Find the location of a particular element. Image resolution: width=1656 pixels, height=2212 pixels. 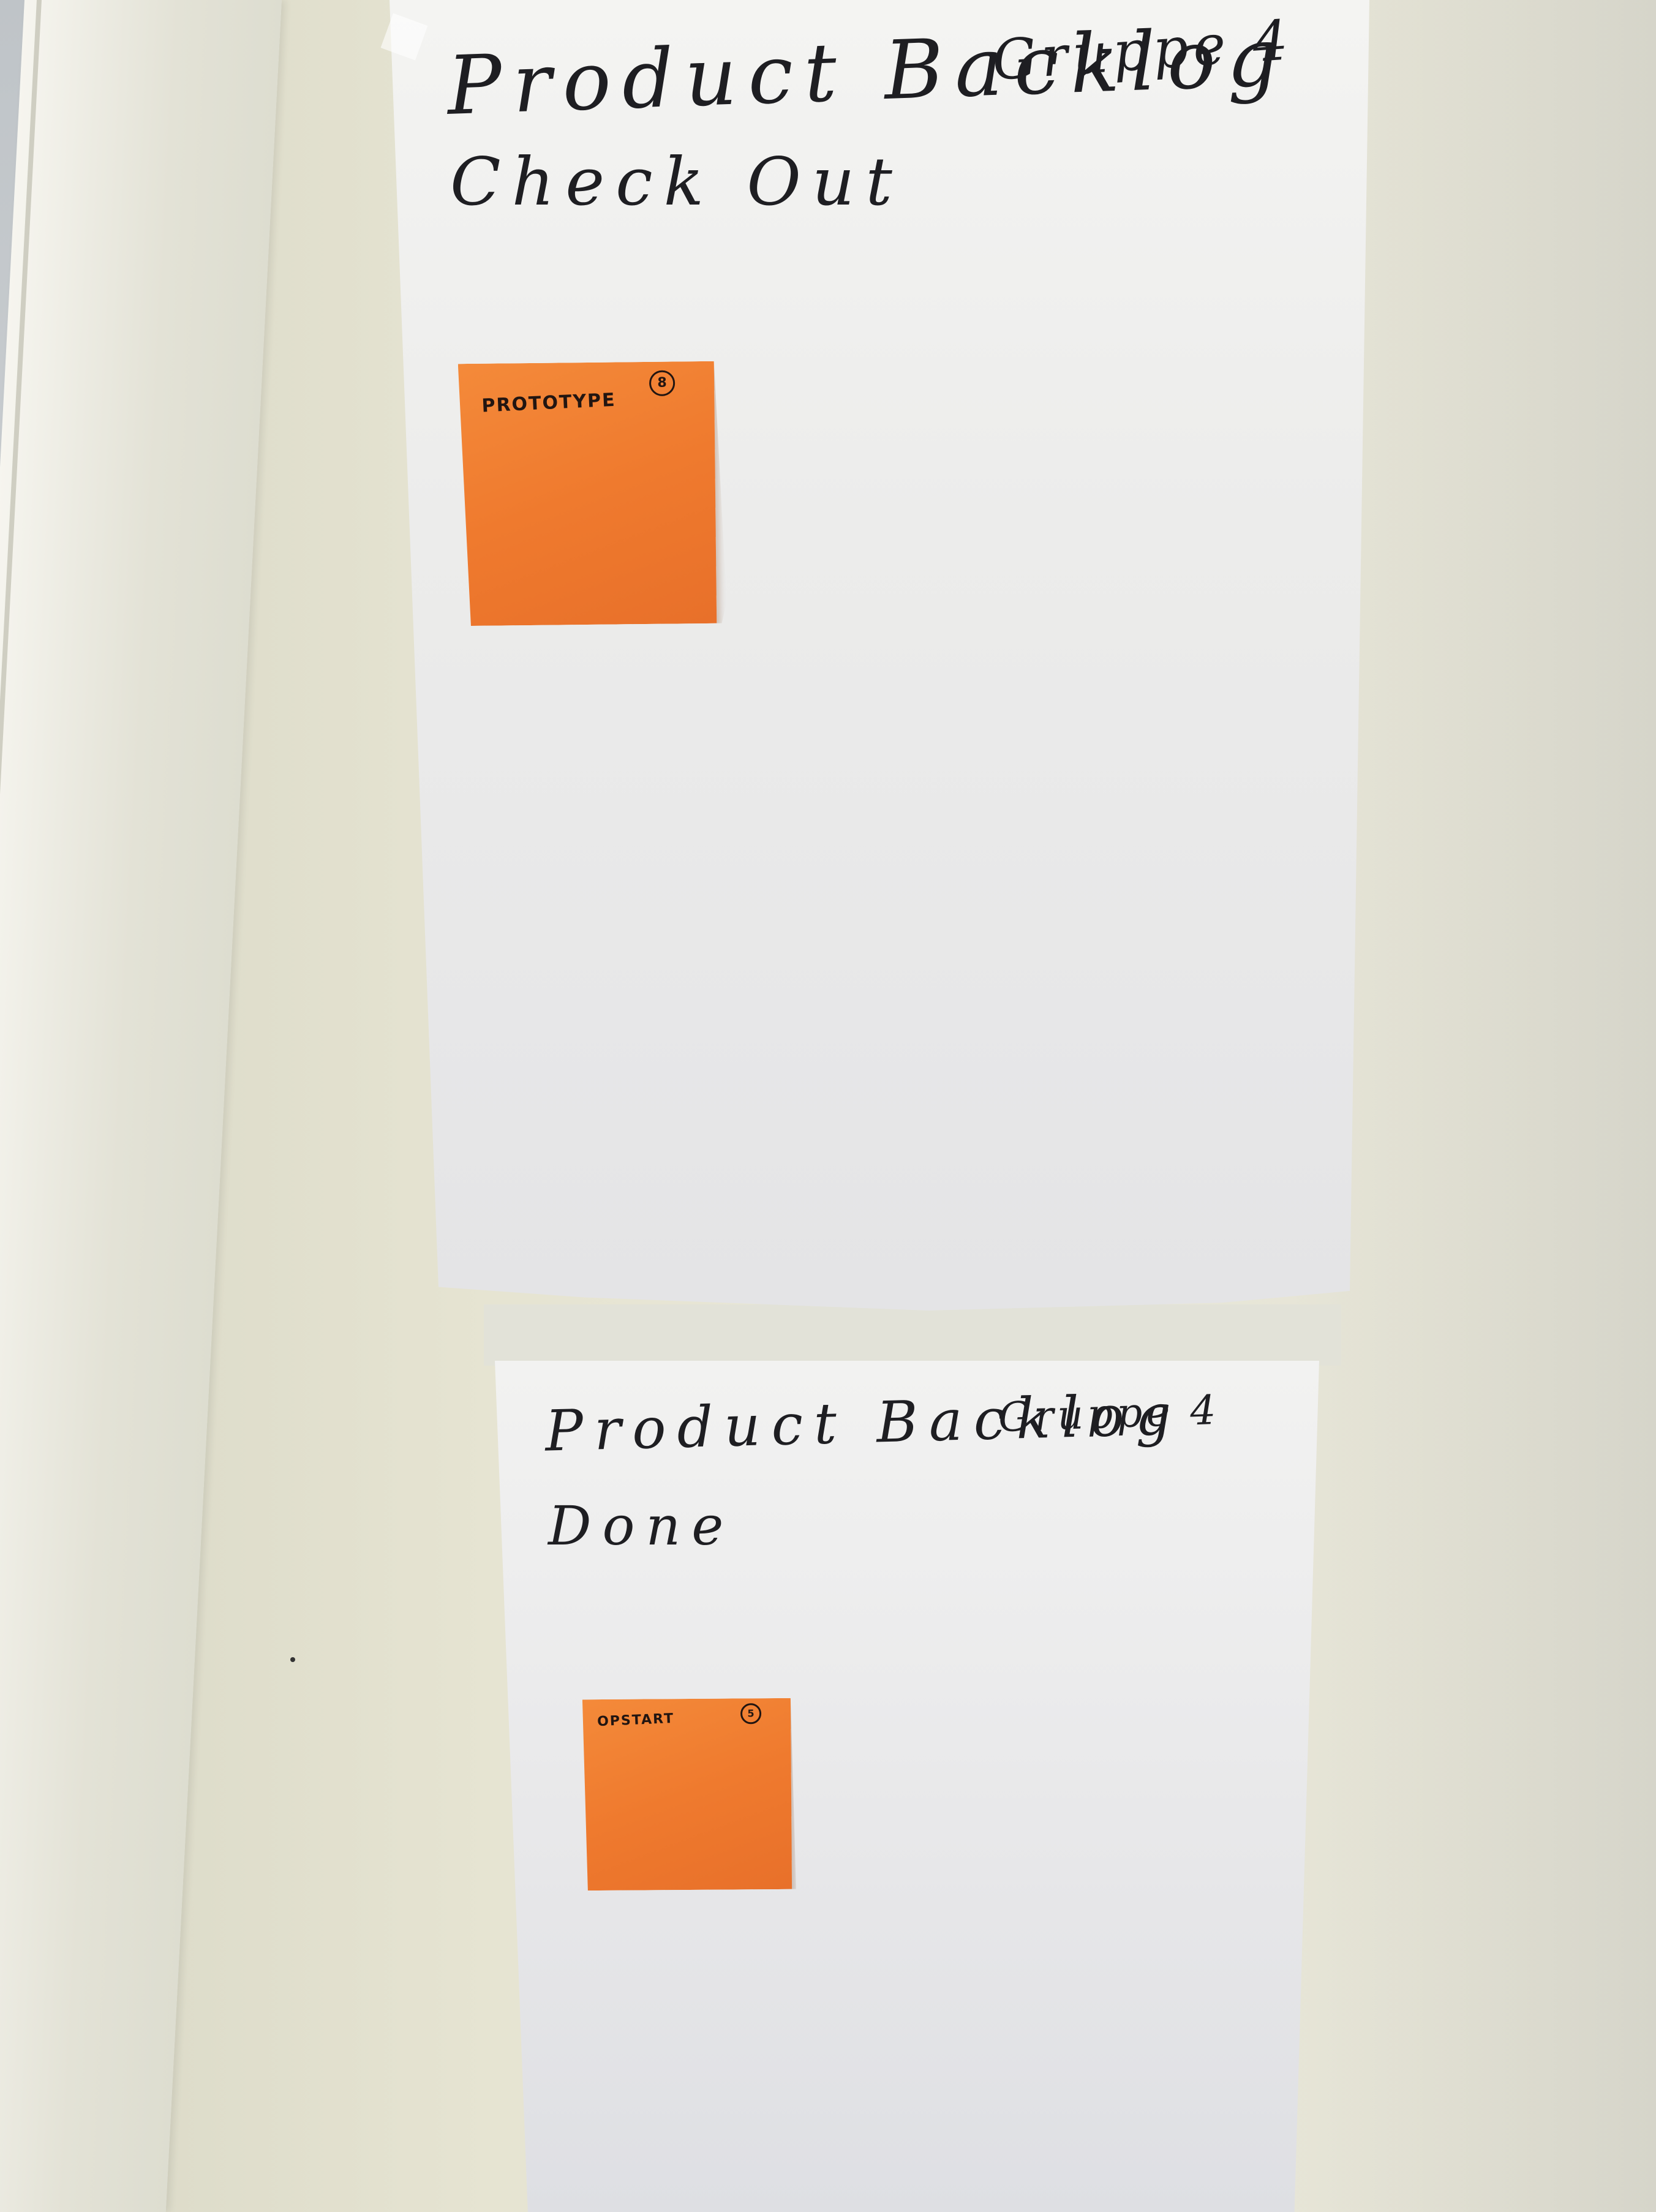

sticky-note-label: PROTOTYPE is located at coordinates (549, 403).